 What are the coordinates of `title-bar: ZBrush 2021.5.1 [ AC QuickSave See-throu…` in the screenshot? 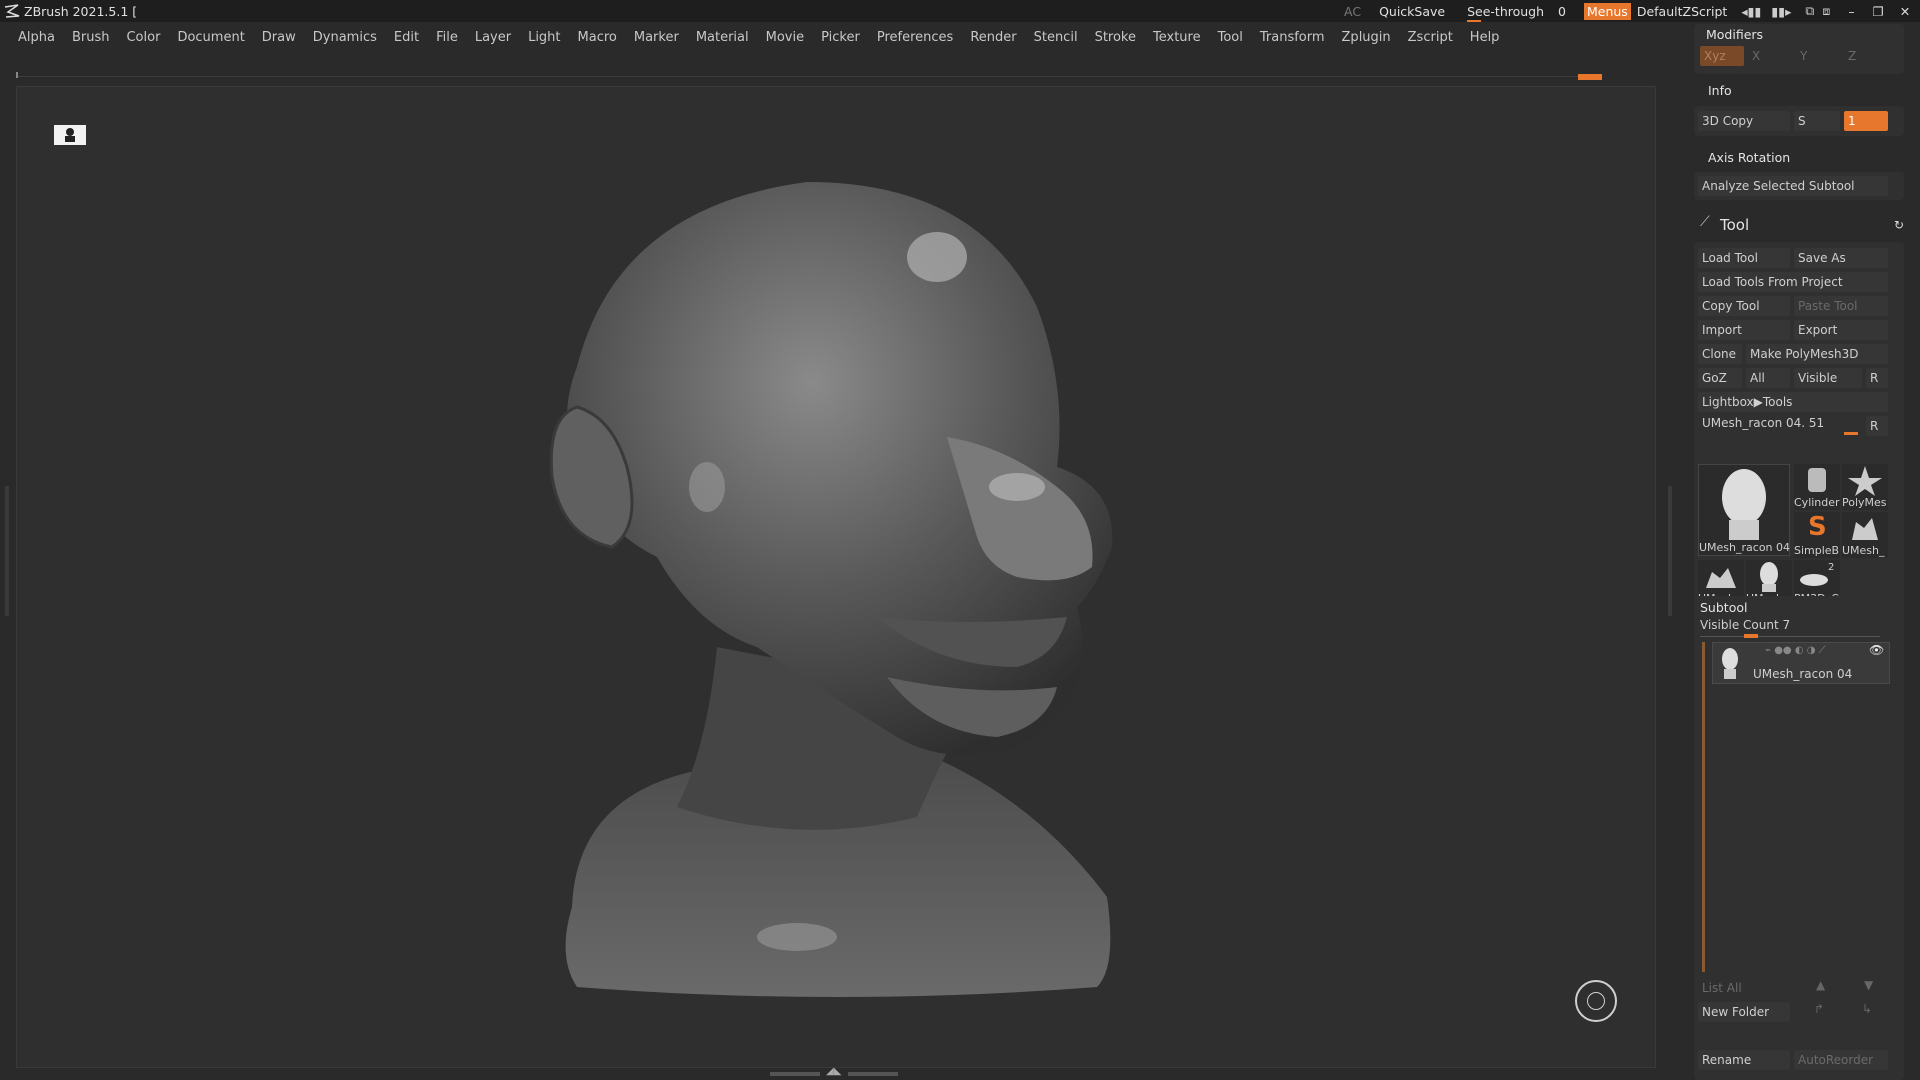 It's located at (960, 11).